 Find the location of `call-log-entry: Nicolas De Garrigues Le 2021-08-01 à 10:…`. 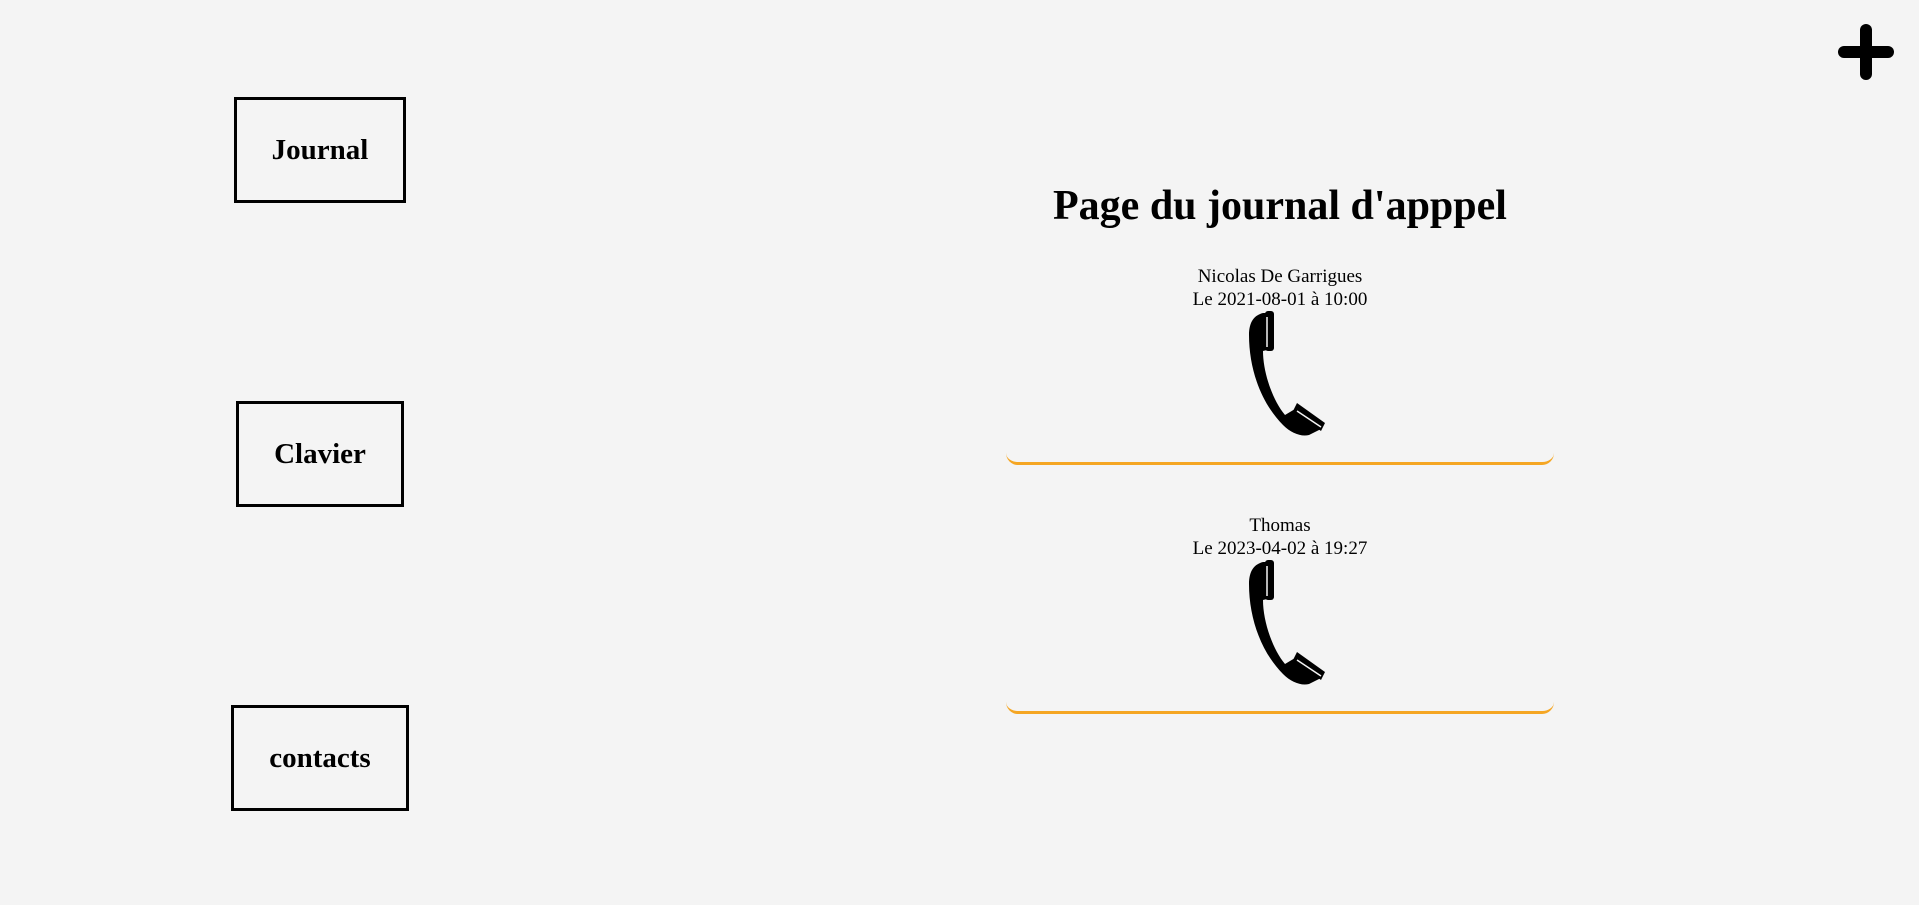

call-log-entry: Nicolas De Garrigues Le 2021-08-01 à 10:… is located at coordinates (1280, 365).